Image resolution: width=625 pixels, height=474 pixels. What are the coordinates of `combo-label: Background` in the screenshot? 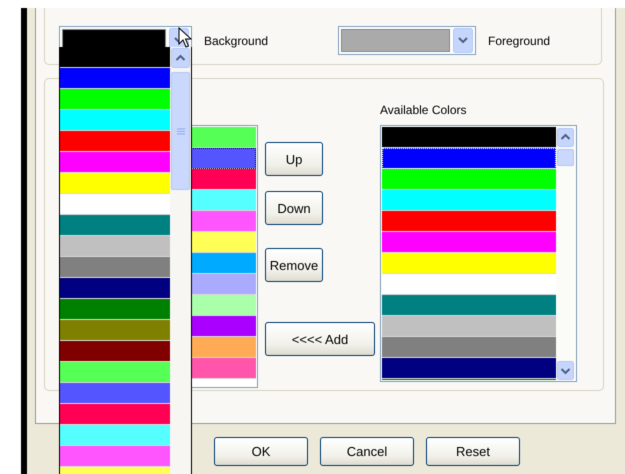 It's located at (236, 41).